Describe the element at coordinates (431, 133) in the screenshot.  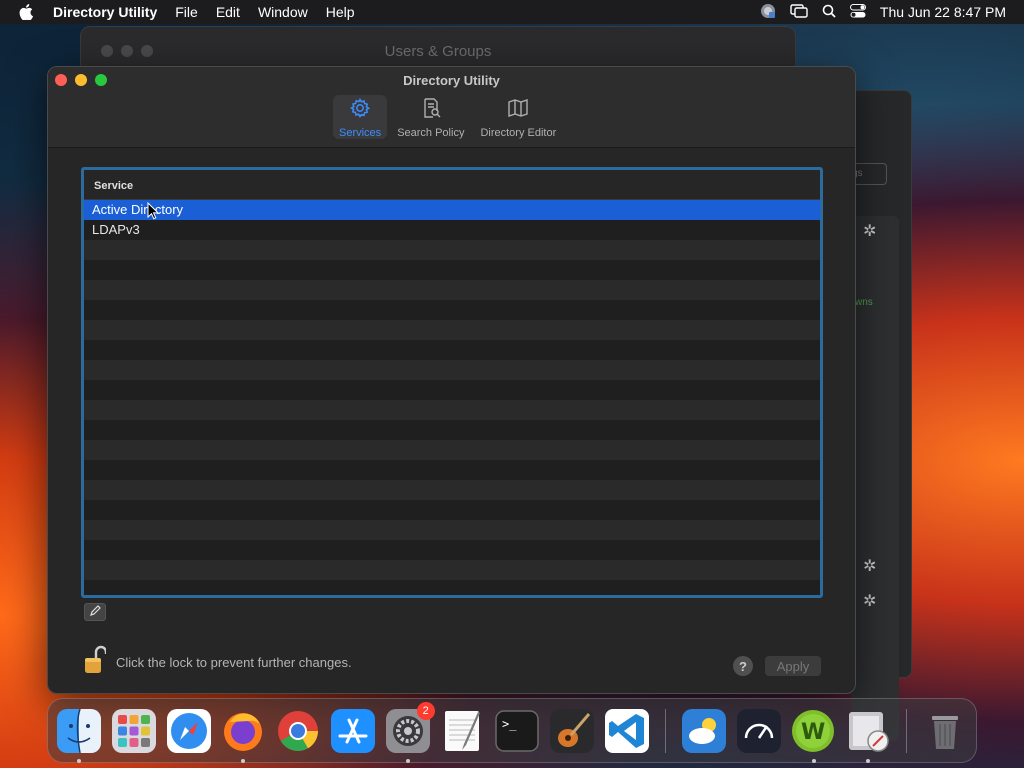
I see `tab-search-policy-label: Search Policy` at that location.